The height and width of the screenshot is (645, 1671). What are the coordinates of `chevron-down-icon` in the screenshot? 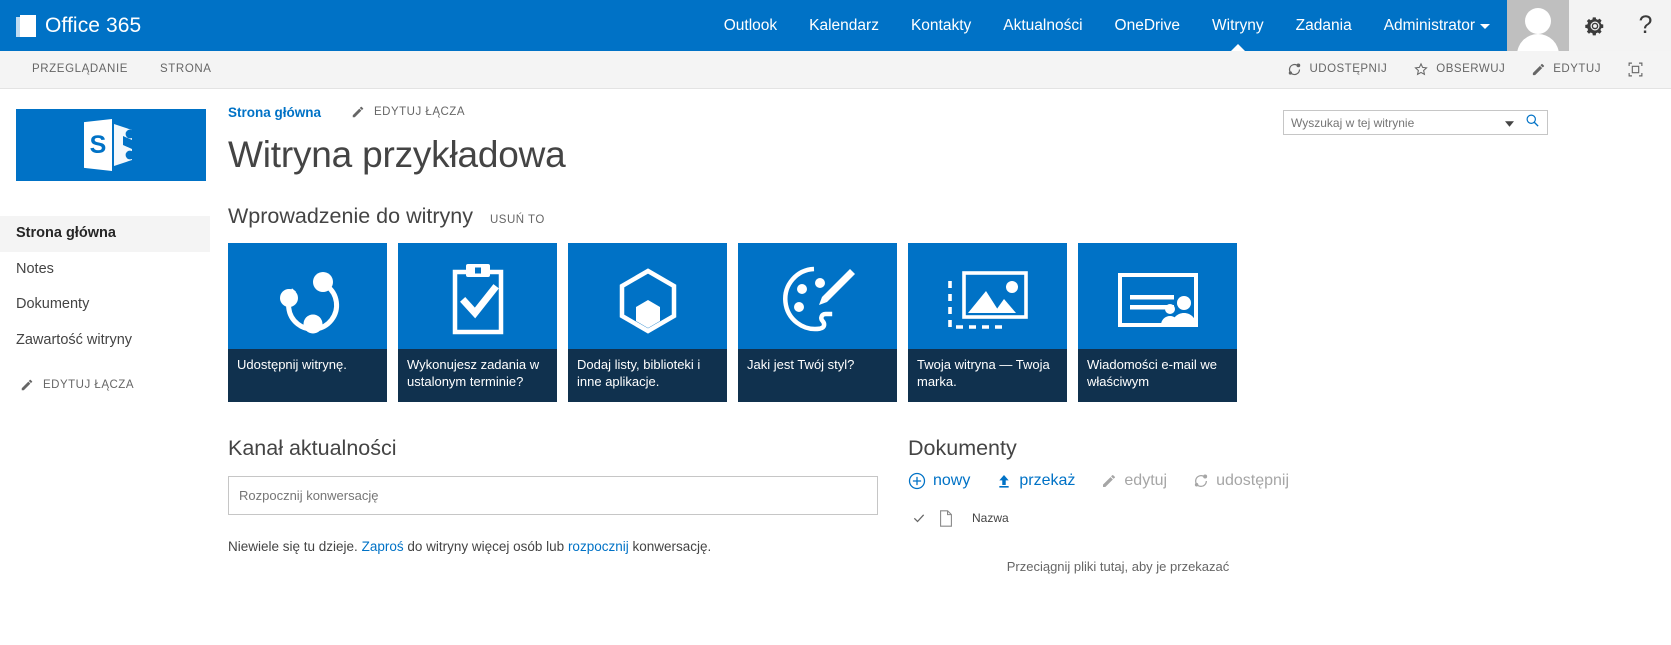 It's located at (1509, 123).